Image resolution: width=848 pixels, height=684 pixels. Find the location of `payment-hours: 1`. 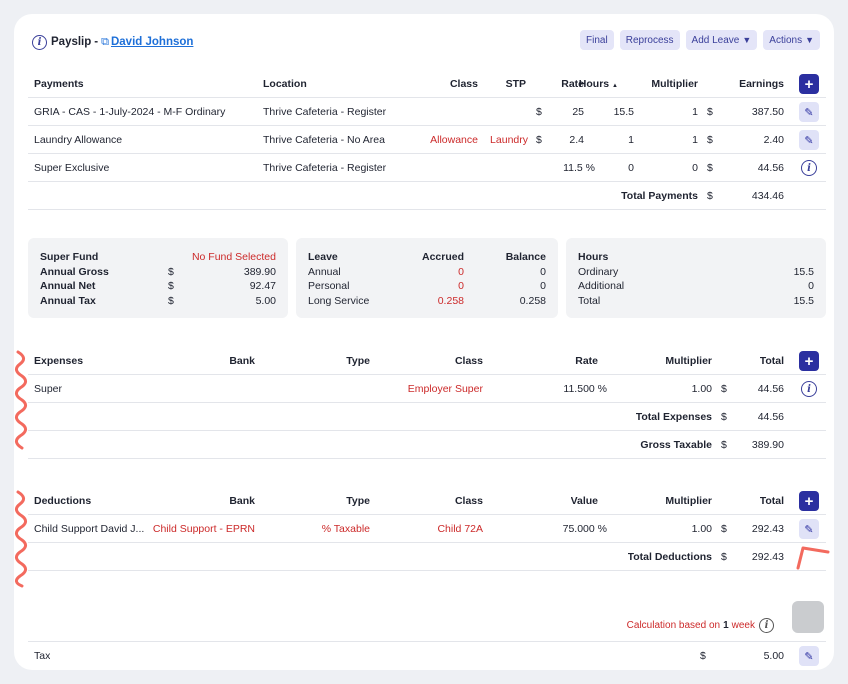

payment-hours: 1 is located at coordinates (631, 140).